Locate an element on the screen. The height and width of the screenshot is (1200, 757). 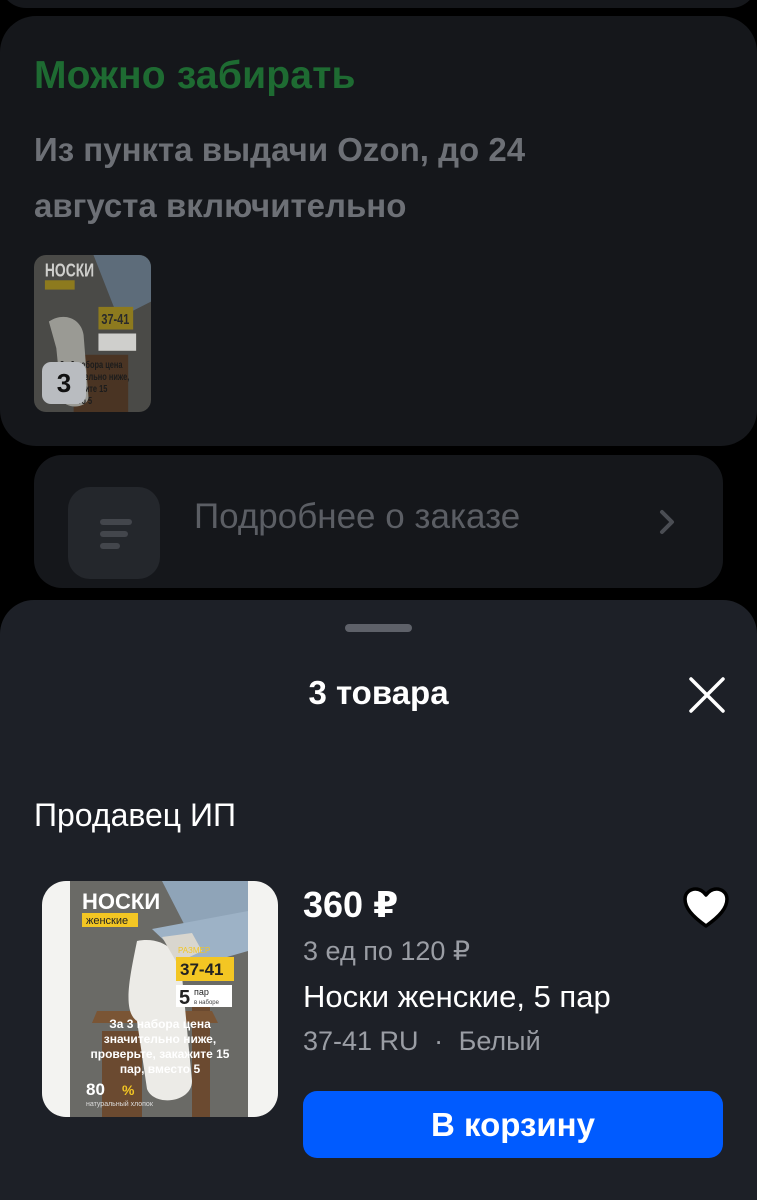
image-material: натуральный хлопок is located at coordinates (120, 1104).